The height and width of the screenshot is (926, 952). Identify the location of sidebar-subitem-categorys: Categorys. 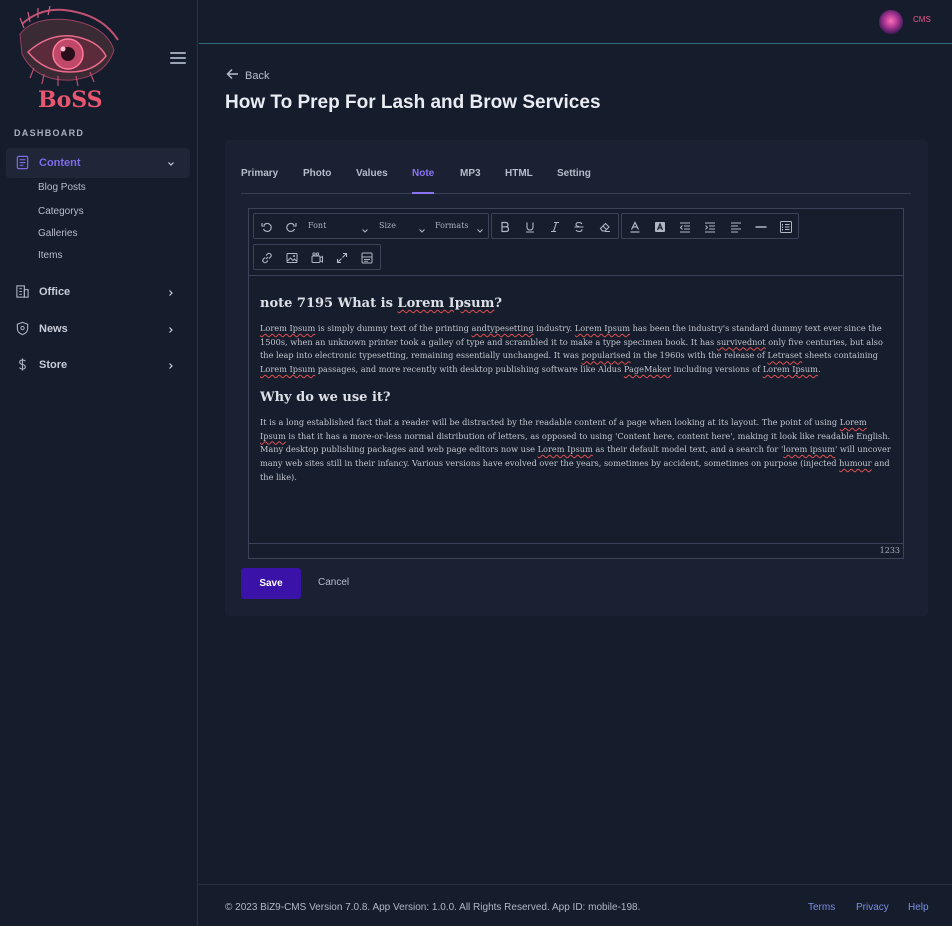
(61, 211).